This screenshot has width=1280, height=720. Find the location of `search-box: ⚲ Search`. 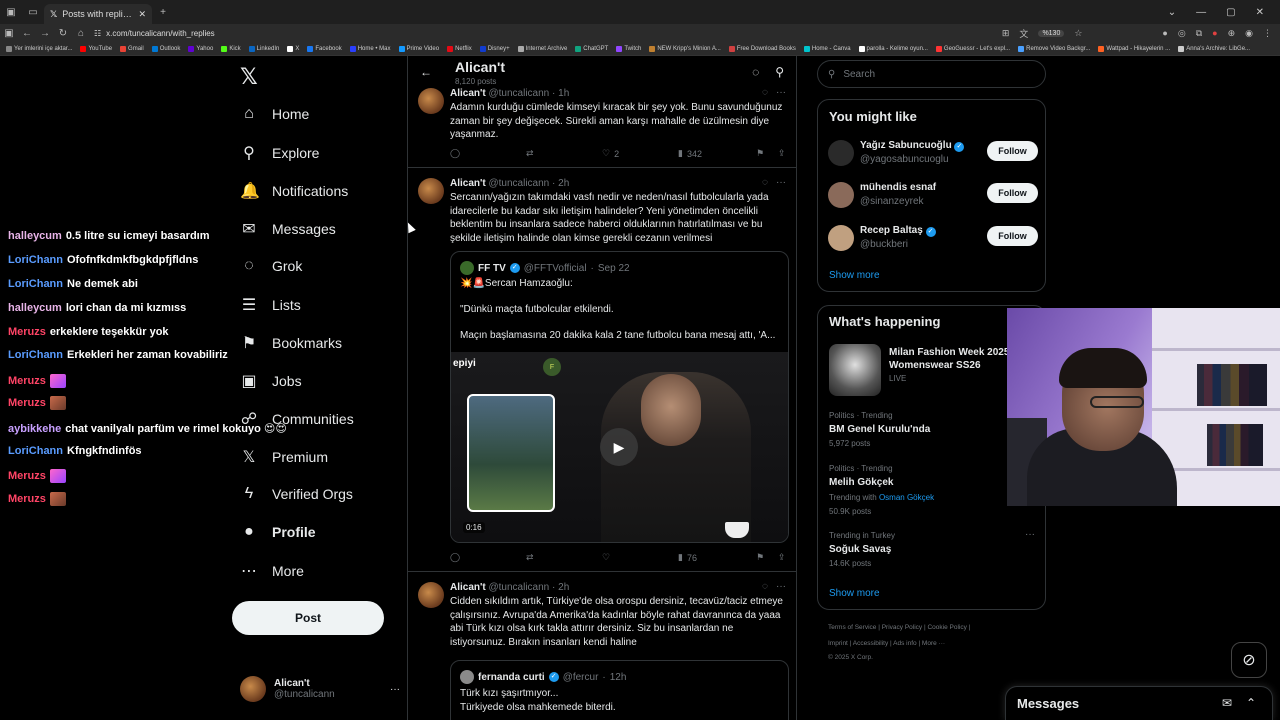

search-box: ⚲ Search is located at coordinates (931, 74).